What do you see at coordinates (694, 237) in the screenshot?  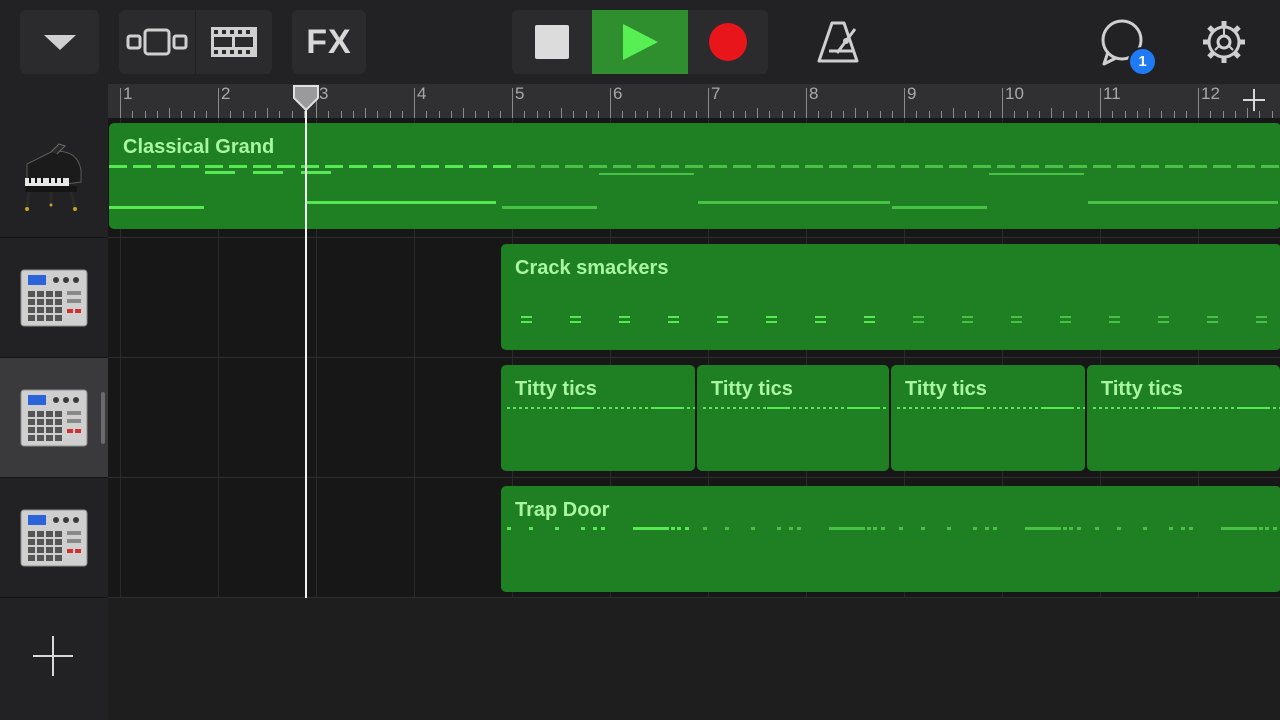 I see `lane-divider` at bounding box center [694, 237].